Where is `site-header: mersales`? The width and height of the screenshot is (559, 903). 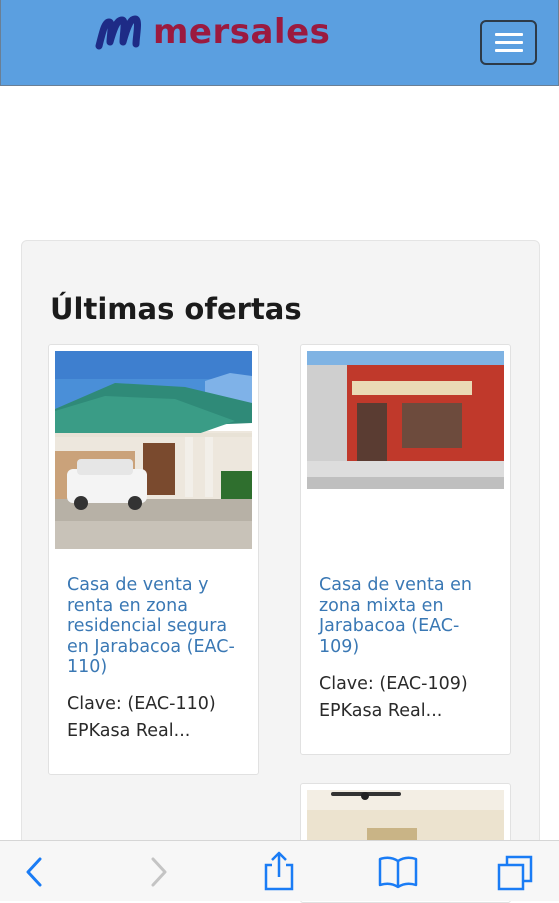 site-header: mersales is located at coordinates (279, 43).